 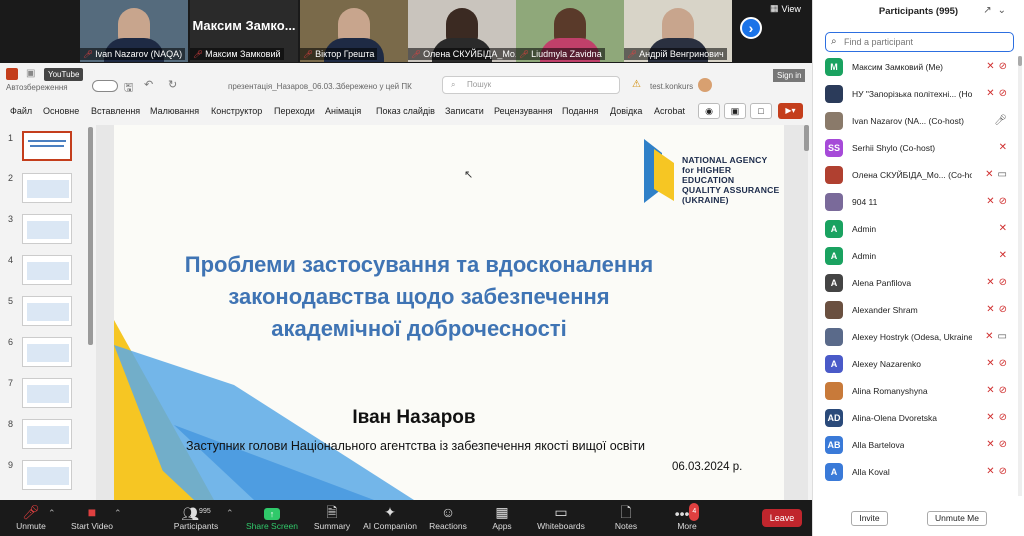 I want to click on reactions-icon: ☺, so click(x=448, y=512).